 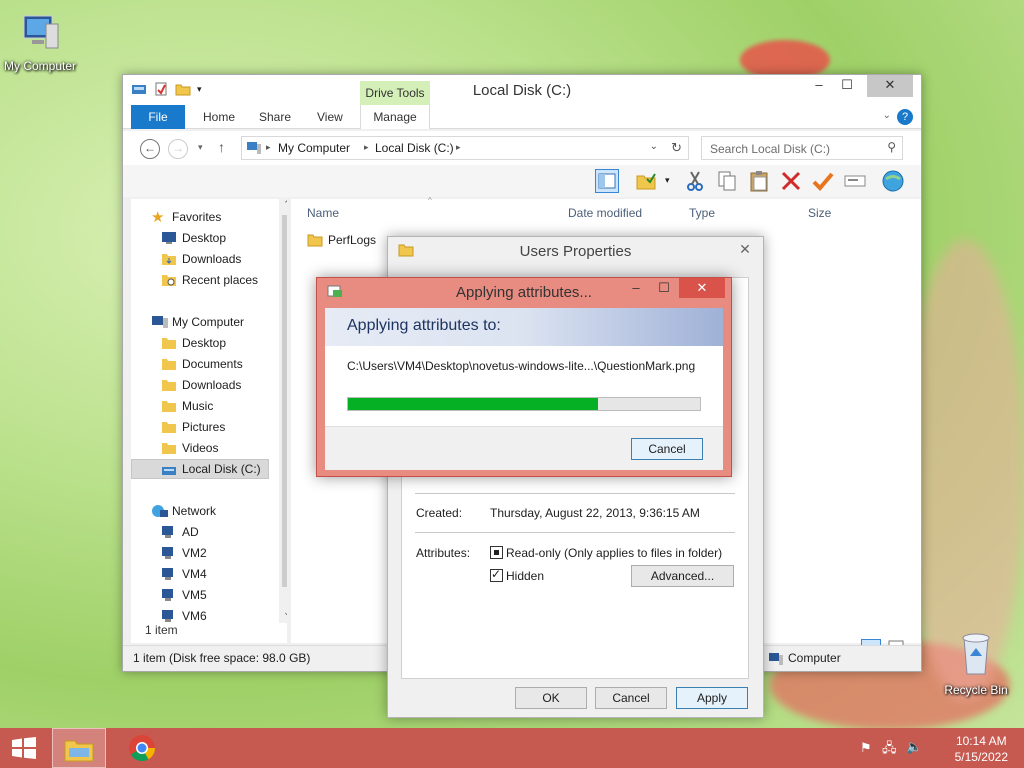 I want to click on ok-button: OK, so click(x=551, y=698).